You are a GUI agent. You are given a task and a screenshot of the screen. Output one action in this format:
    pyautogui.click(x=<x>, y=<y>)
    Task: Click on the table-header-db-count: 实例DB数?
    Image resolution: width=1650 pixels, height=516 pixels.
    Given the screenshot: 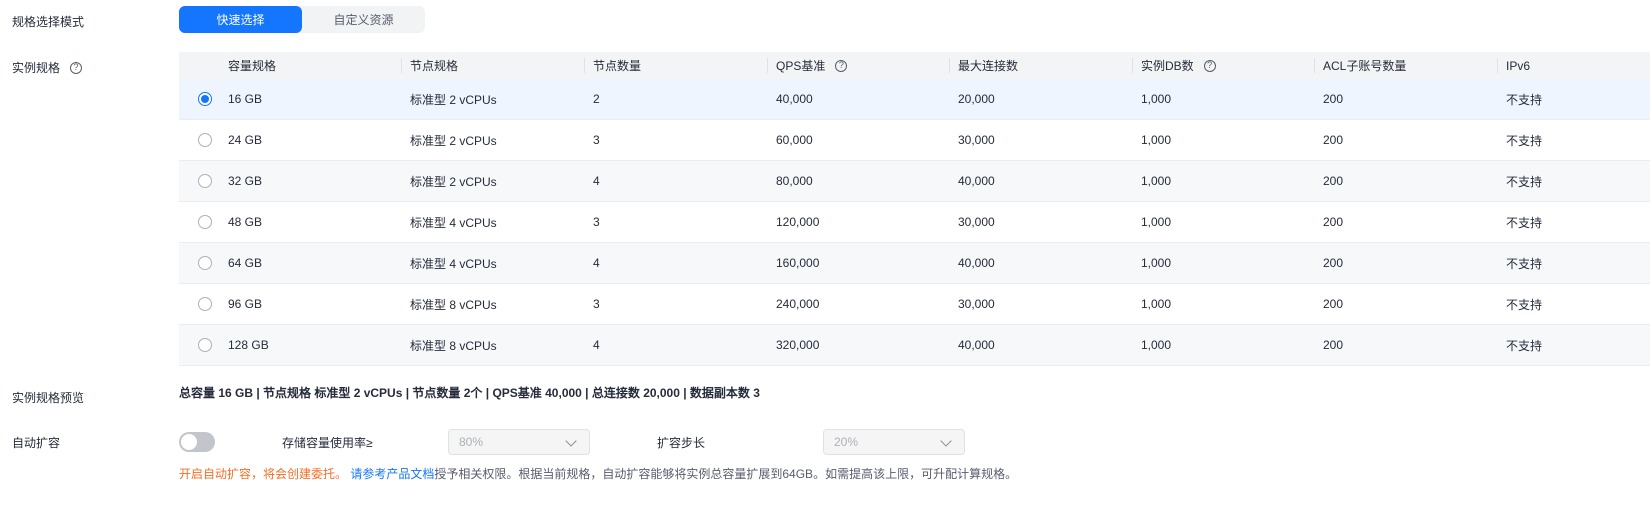 What is the action you would take?
    pyautogui.click(x=1223, y=65)
    